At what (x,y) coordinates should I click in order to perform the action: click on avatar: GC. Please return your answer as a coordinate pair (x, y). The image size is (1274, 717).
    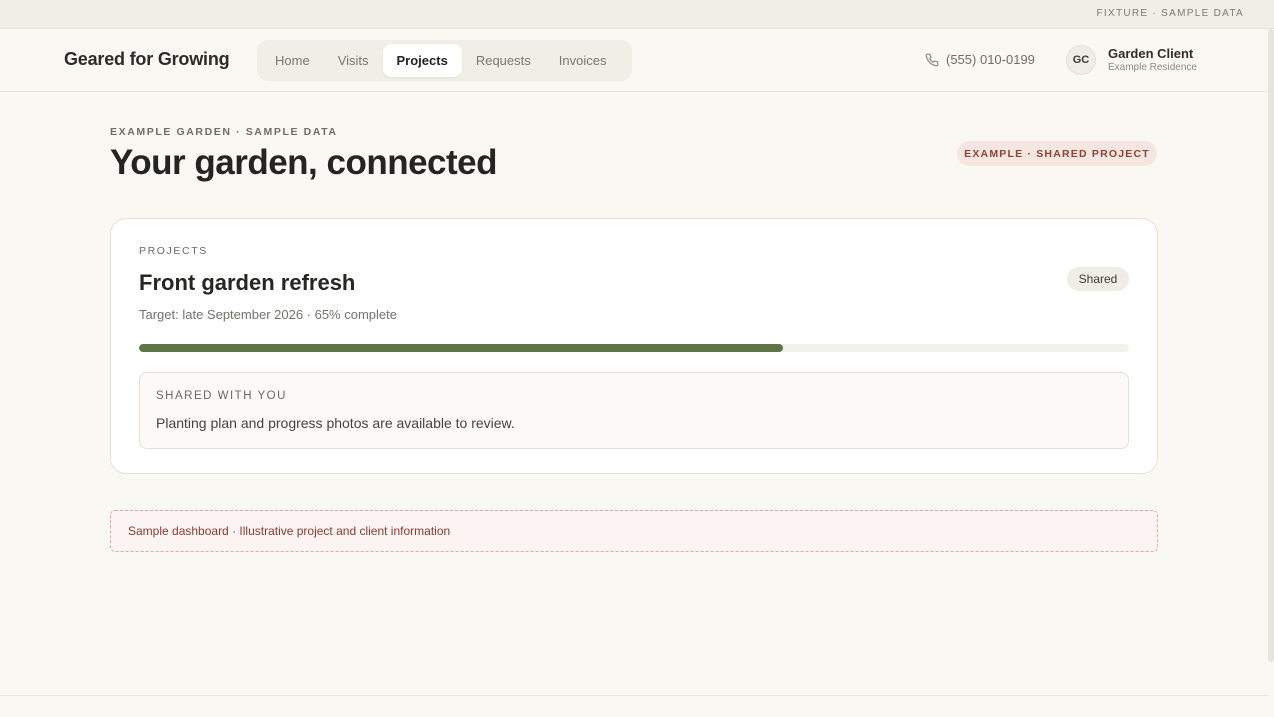
    Looking at the image, I should click on (1081, 60).